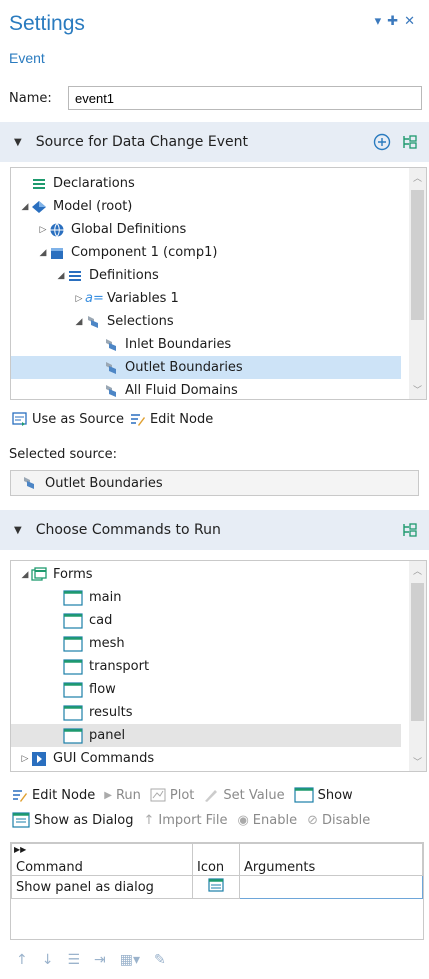  Describe the element at coordinates (73, 820) in the screenshot. I see `show-as-dialog-button: Show as Dialog` at that location.